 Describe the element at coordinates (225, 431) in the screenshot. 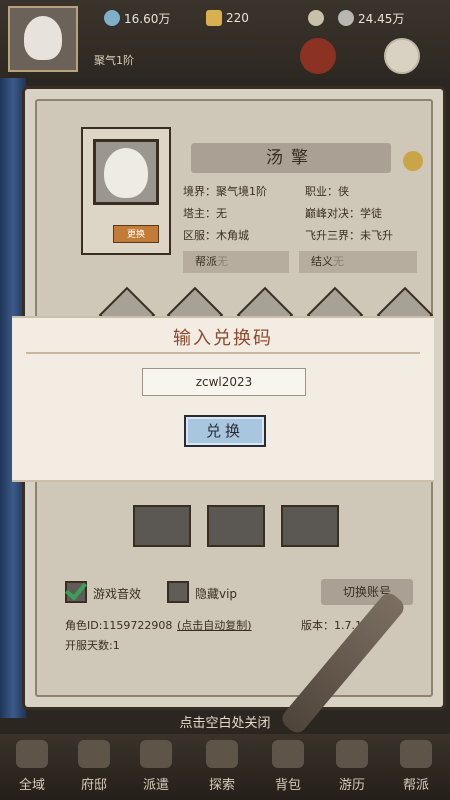

I see `redeem-button: 兑换` at that location.